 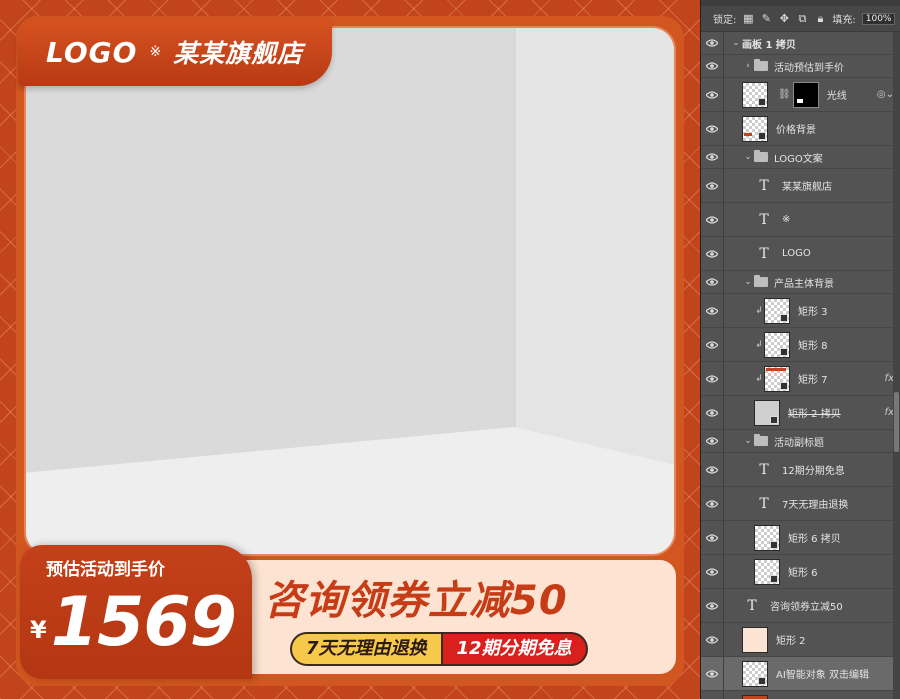 What do you see at coordinates (800, 504) in the screenshot?
I see `layer-row: T 7天无理由退换` at bounding box center [800, 504].